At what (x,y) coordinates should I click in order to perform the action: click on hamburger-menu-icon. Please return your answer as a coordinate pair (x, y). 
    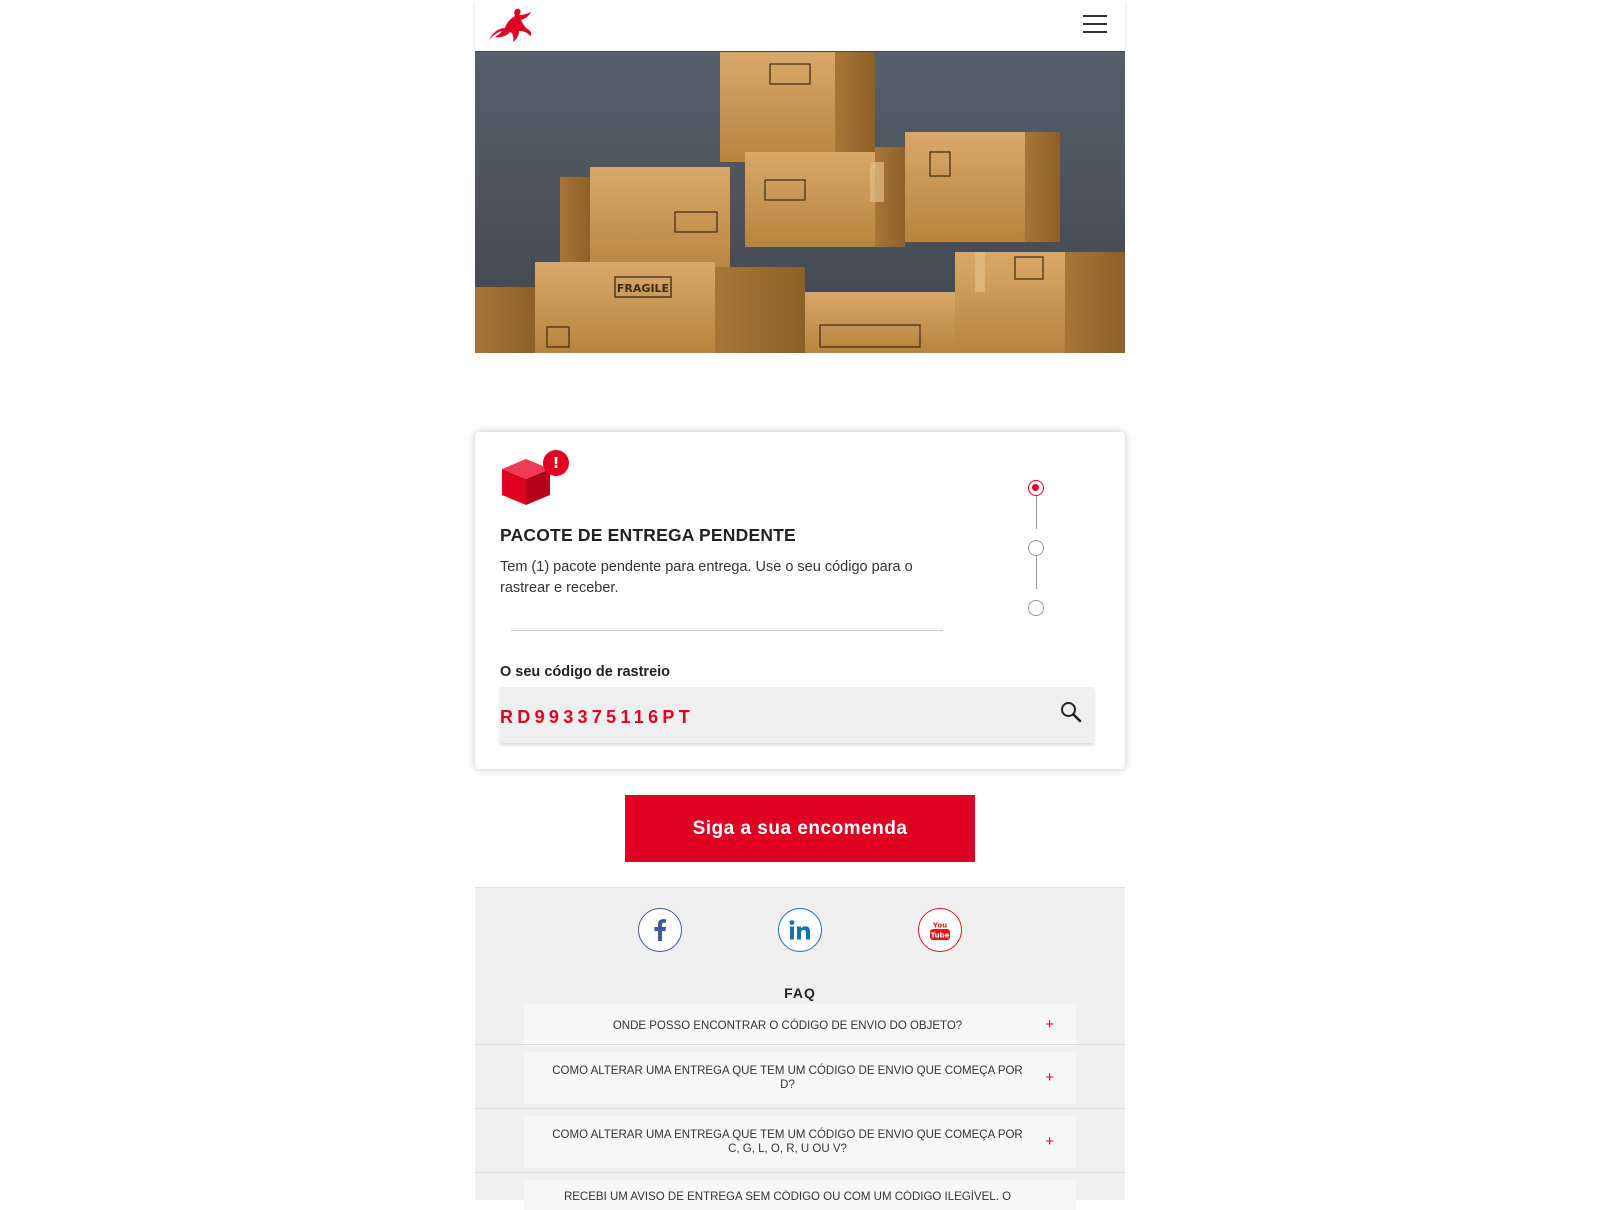
    Looking at the image, I should click on (1095, 25).